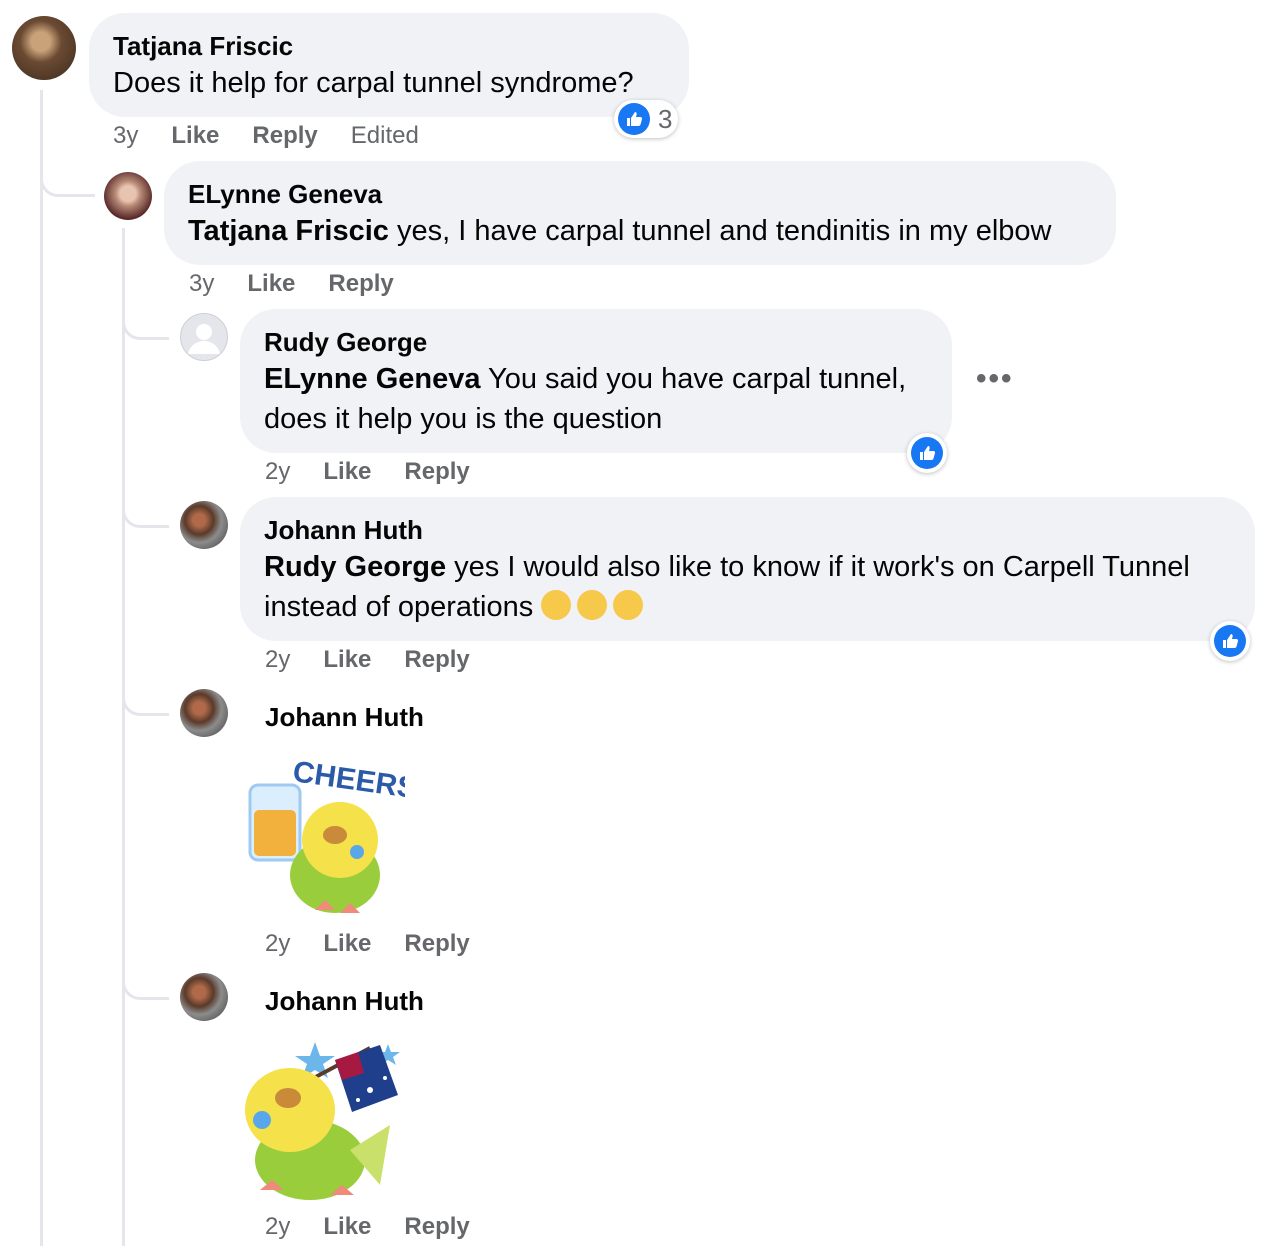 The image size is (1268, 1246). Describe the element at coordinates (995, 379) in the screenshot. I see `more-options-icon: •••` at that location.